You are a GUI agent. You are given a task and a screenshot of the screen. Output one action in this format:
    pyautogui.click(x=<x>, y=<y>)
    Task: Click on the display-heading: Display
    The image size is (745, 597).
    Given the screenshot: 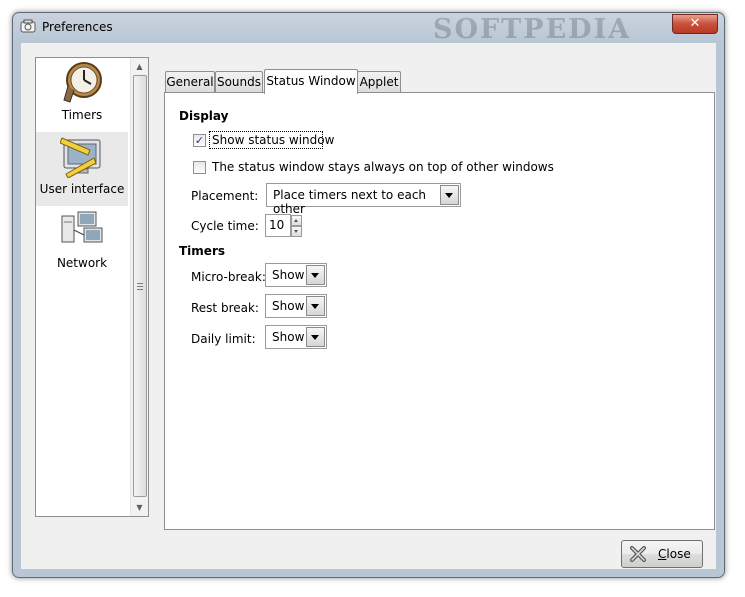 What is the action you would take?
    pyautogui.click(x=204, y=116)
    